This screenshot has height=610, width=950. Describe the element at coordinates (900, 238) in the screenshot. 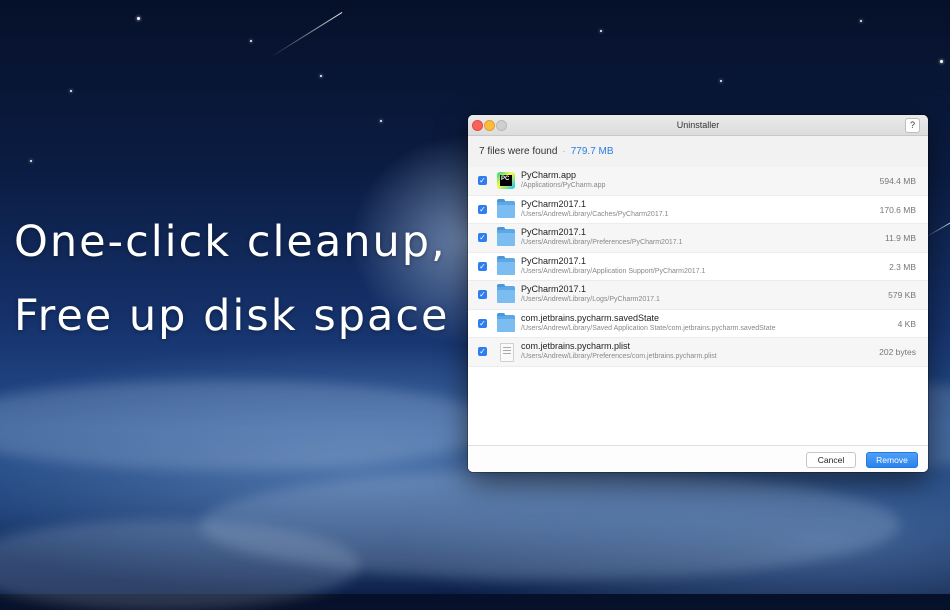

I see `file-size: 11.9 MB` at that location.